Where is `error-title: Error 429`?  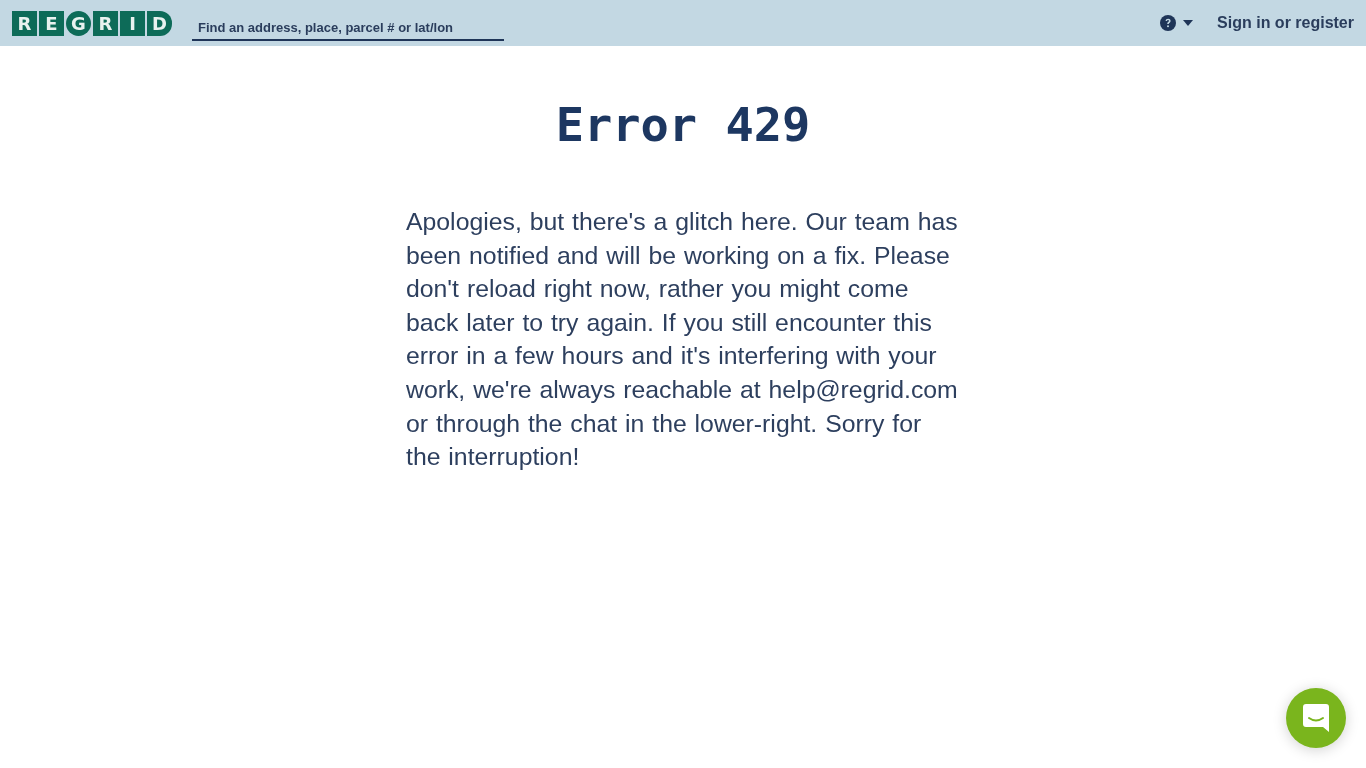 error-title: Error 429 is located at coordinates (683, 125).